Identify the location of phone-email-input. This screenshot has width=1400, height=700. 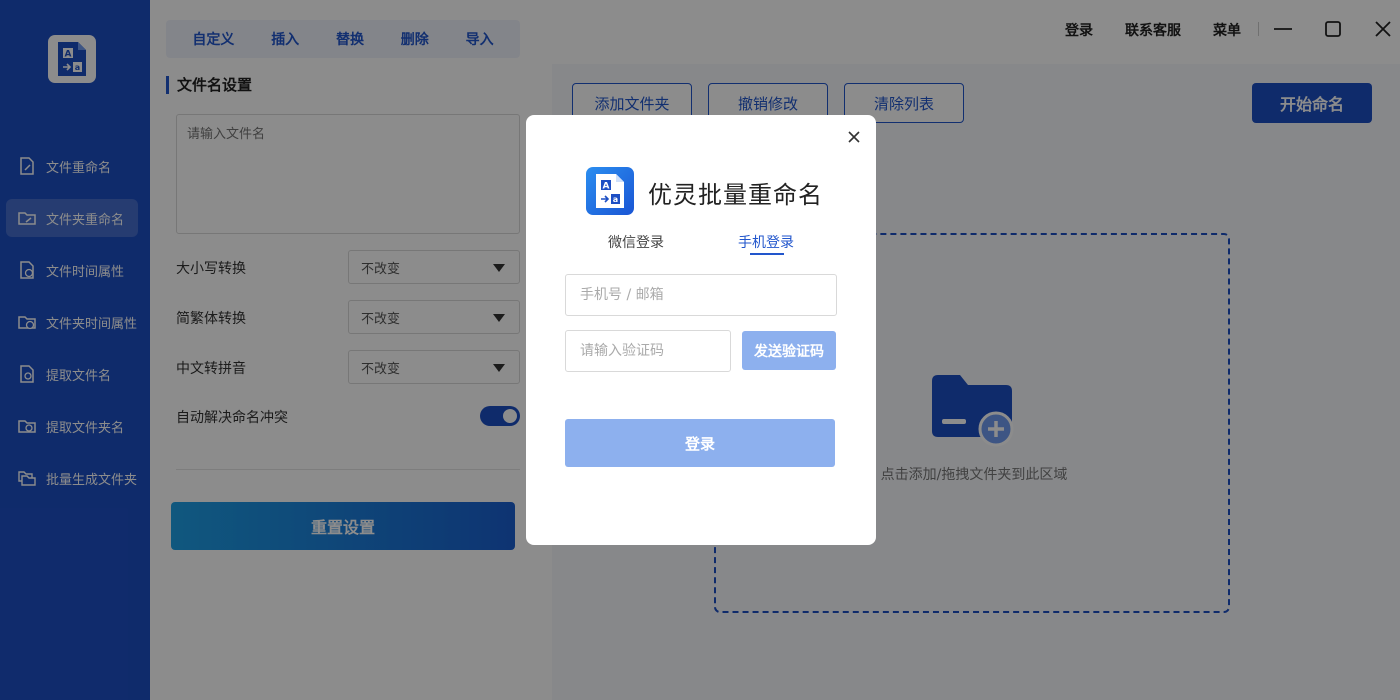
(701, 295).